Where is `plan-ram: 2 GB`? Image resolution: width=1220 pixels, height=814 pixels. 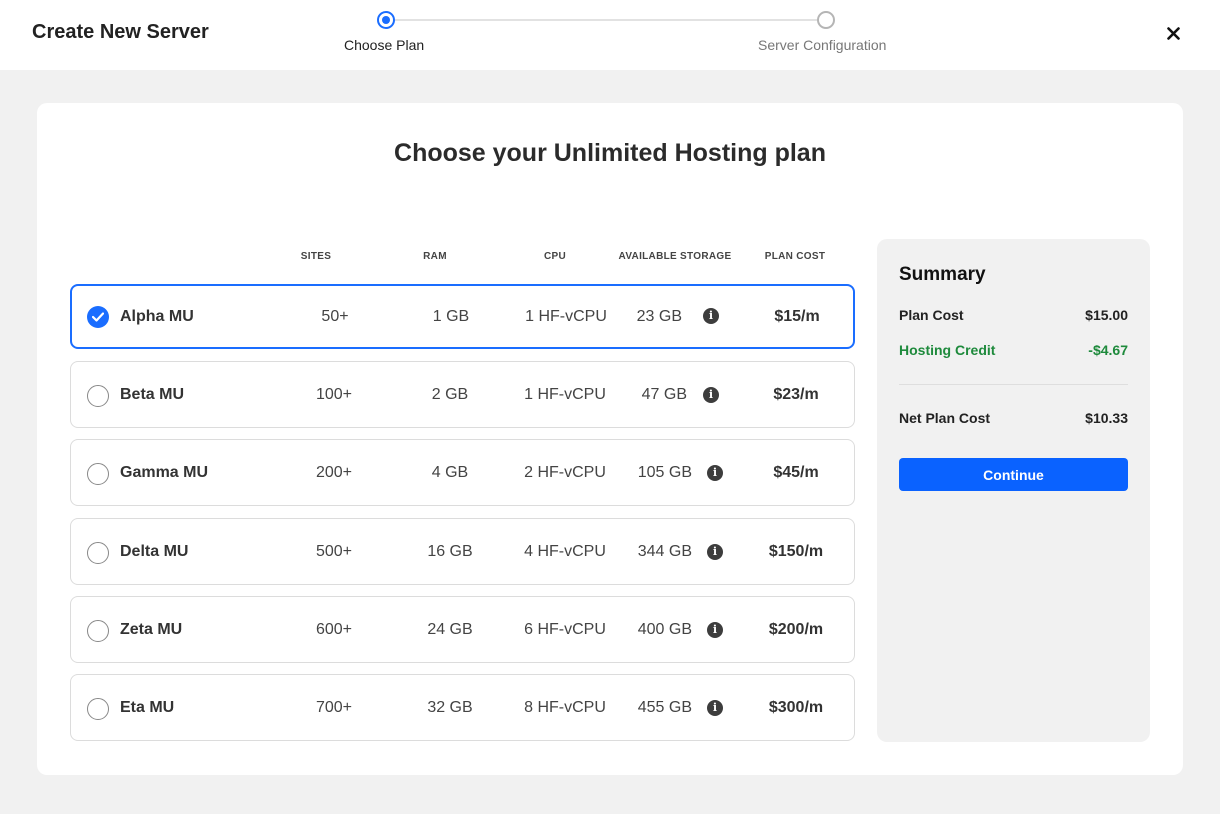
plan-ram: 2 GB is located at coordinates (450, 394).